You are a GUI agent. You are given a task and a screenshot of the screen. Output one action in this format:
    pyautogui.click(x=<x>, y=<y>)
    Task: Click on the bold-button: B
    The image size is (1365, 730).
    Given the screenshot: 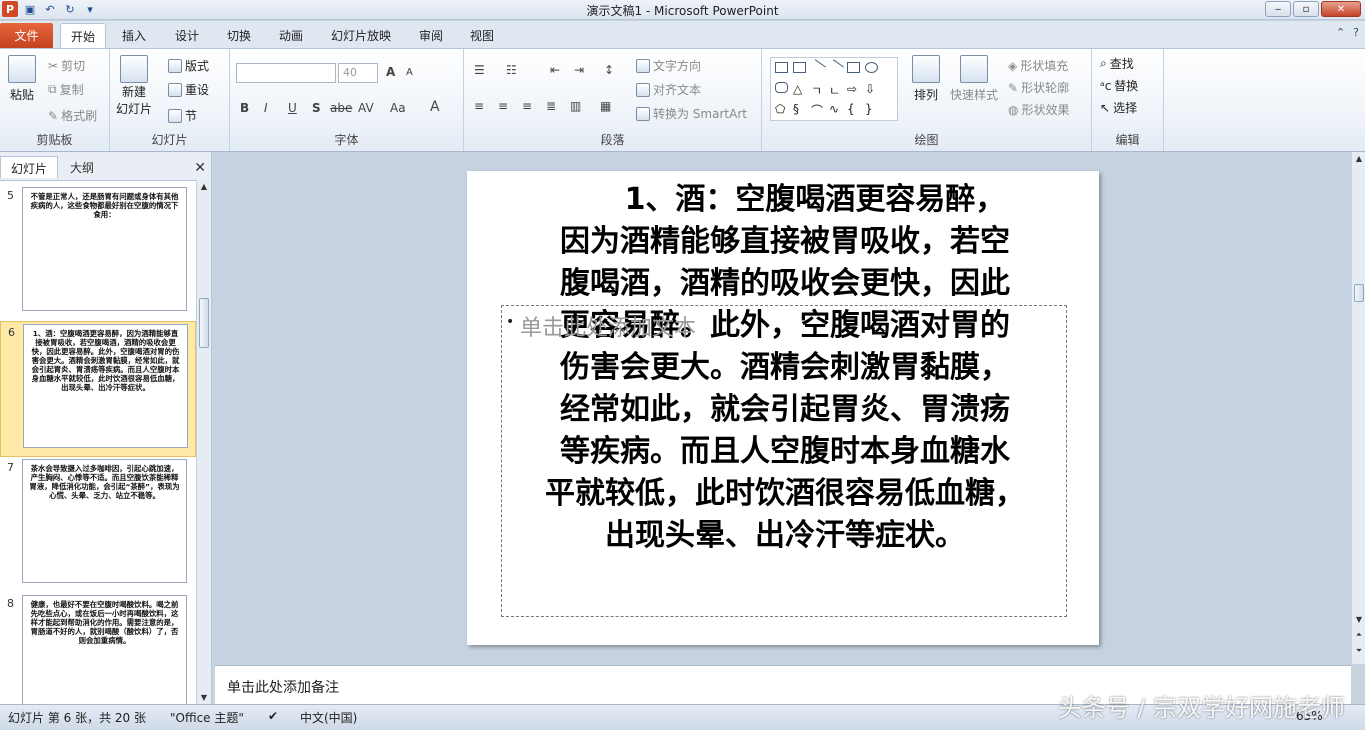 What is the action you would take?
    pyautogui.click(x=244, y=108)
    